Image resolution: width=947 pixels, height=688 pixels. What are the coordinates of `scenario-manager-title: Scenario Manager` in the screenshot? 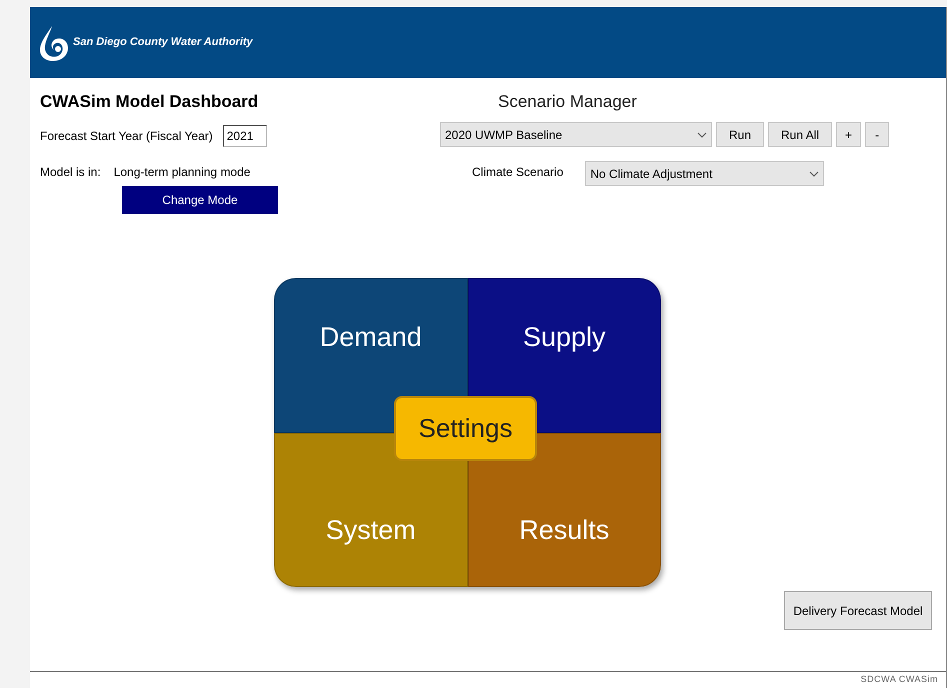 It's located at (568, 102).